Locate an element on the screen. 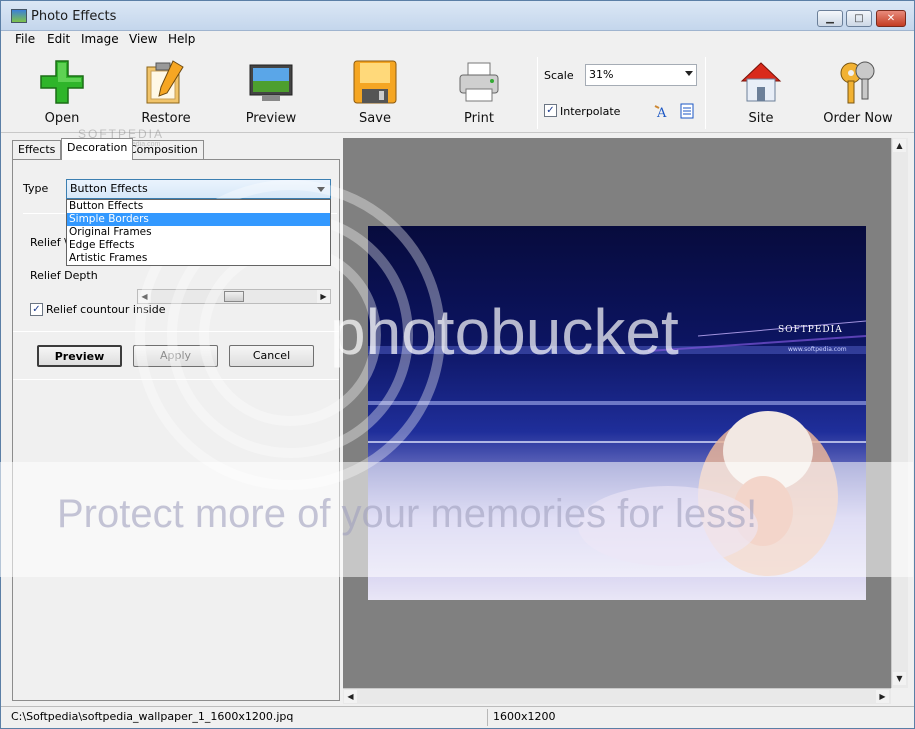 The image size is (915, 729). dropdown-option: Original Frames is located at coordinates (198, 232).